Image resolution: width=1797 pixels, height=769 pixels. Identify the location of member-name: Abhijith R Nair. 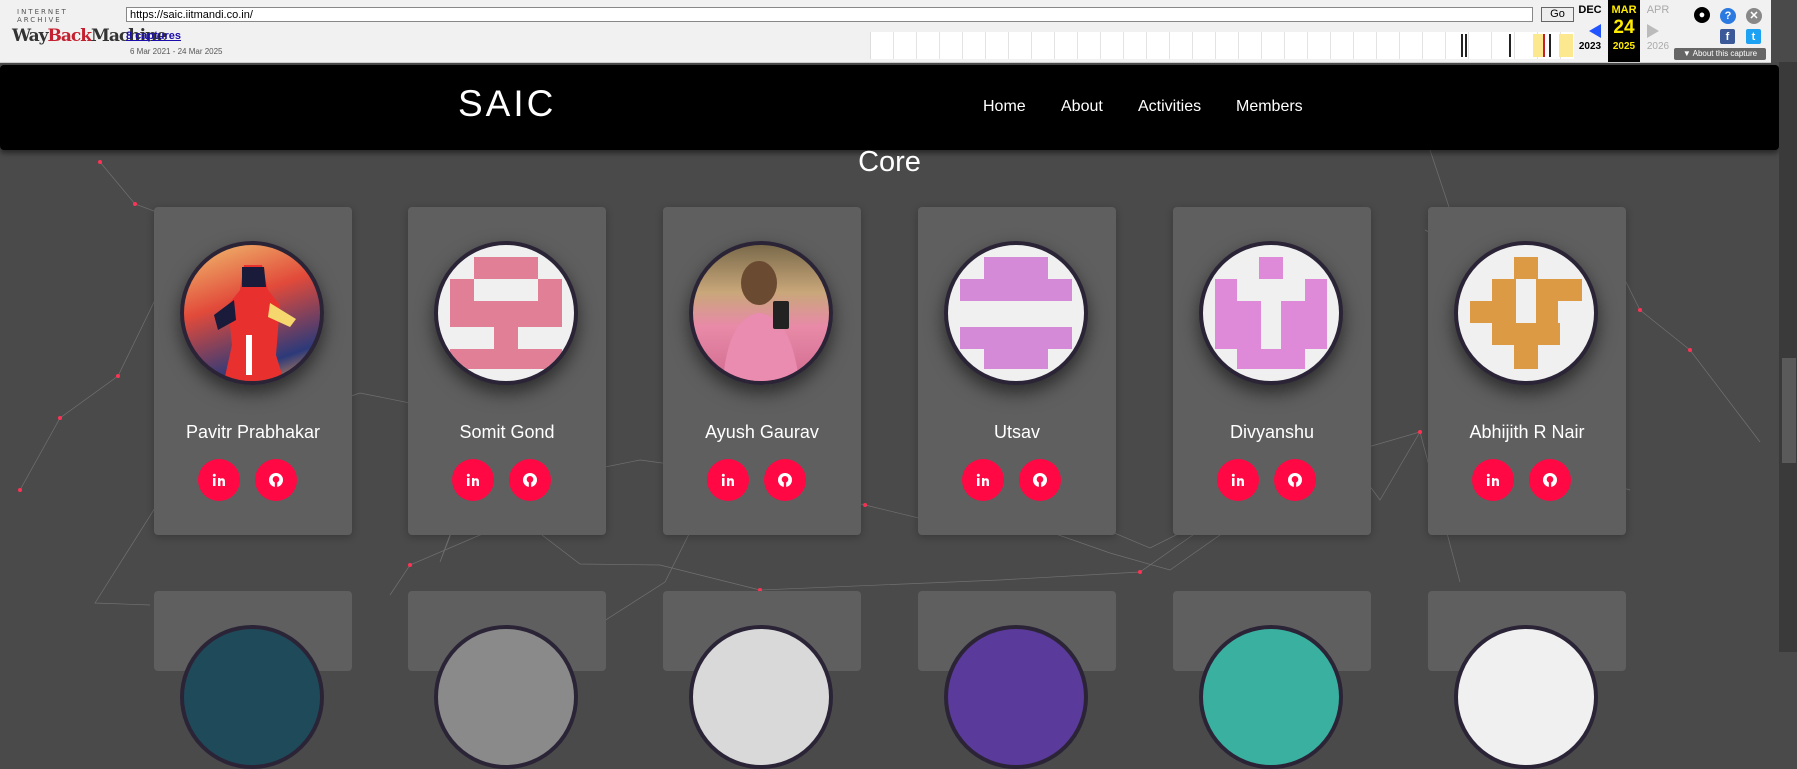
(1527, 432).